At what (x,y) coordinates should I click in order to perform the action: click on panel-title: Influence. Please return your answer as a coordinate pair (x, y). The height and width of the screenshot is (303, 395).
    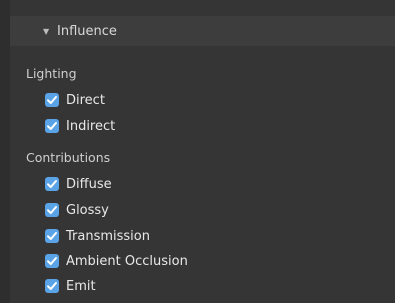
    Looking at the image, I should click on (87, 31).